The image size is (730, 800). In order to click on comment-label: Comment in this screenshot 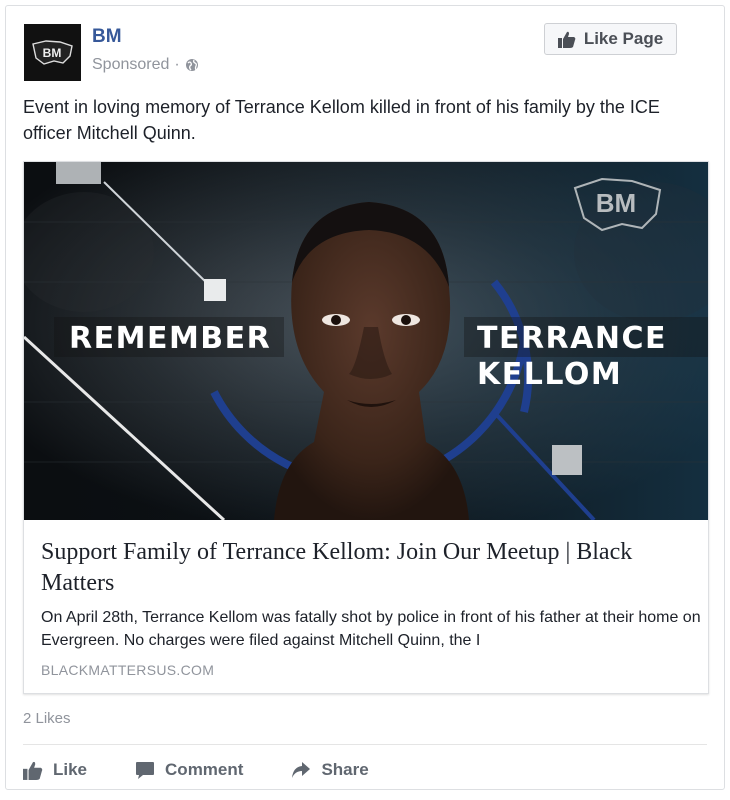, I will do `click(204, 769)`.